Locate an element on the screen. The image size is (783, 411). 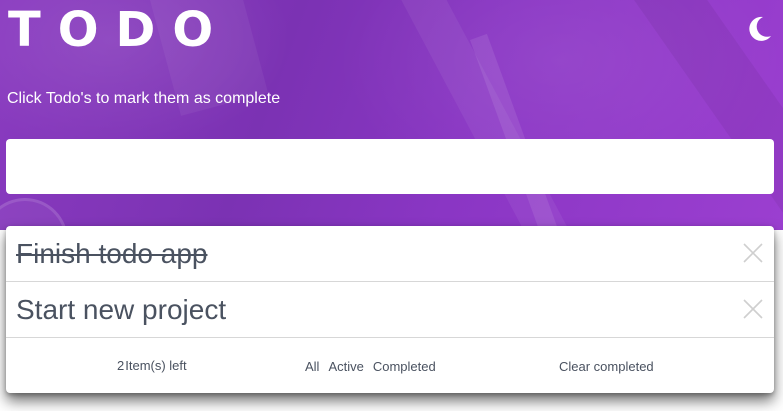
new-todo-input is located at coordinates (390, 166).